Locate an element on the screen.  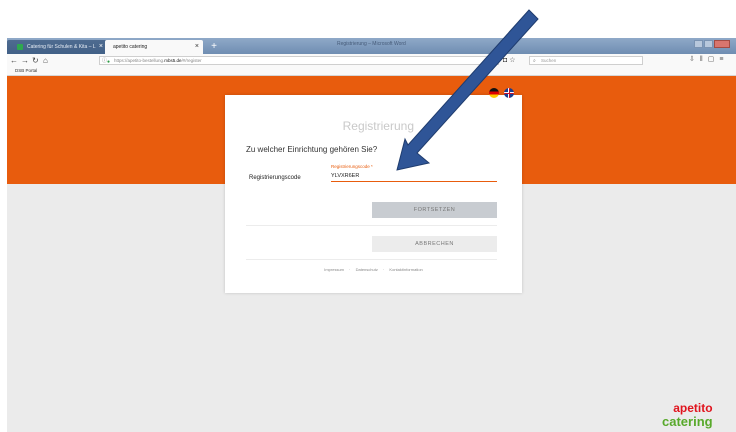
bookmarks-bar: DSB Portal is located at coordinates (371, 71).